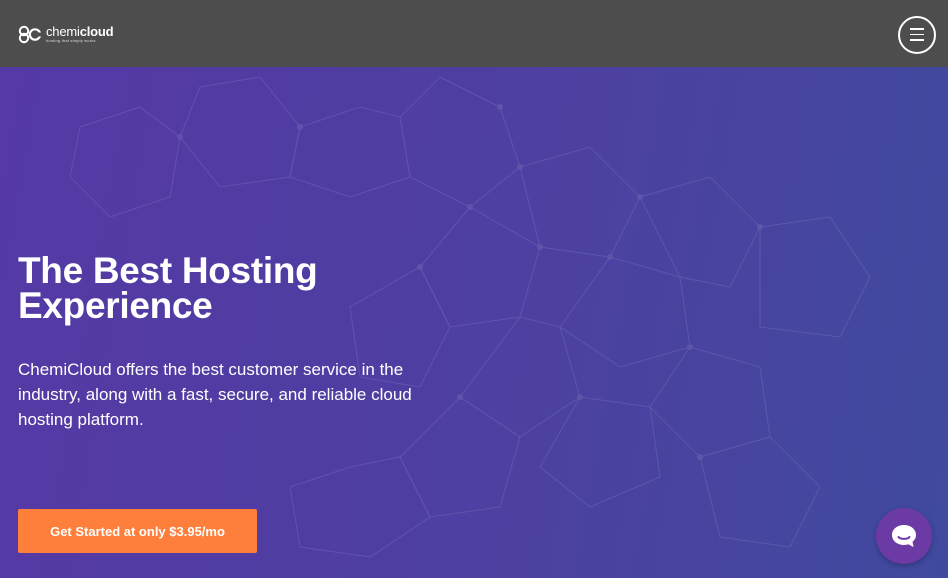 This screenshot has height=578, width=948. I want to click on logo-name-bold: cloud, so click(96, 31).